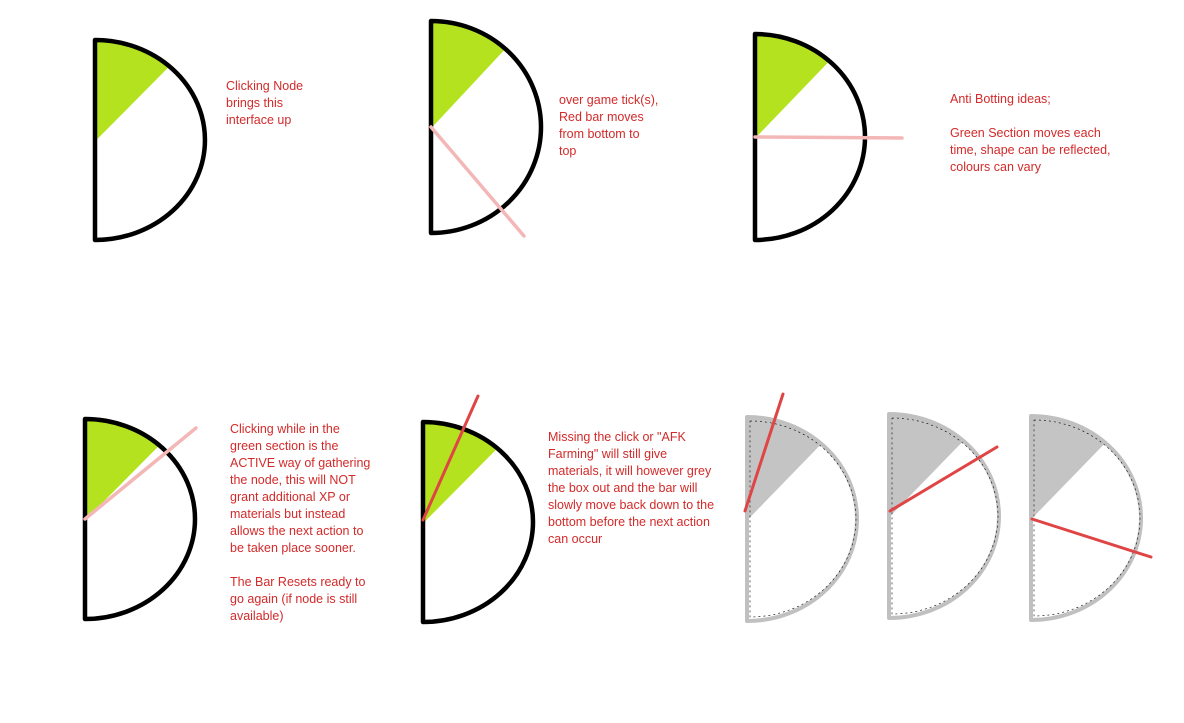  Describe the element at coordinates (140, 519) in the screenshot. I see `gauge-active-click` at that location.